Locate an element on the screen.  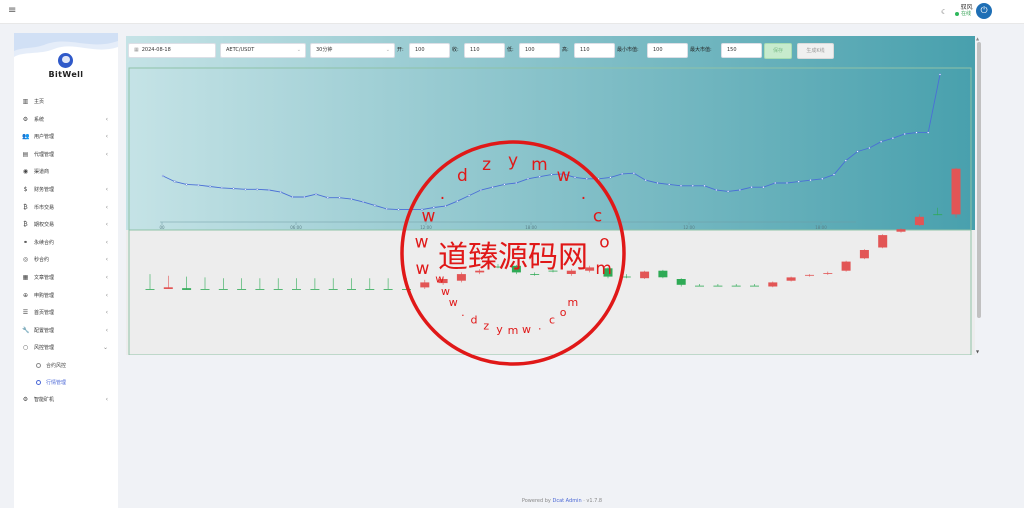
bitcoin-small-icon: ₿ is located at coordinates (25, 225).